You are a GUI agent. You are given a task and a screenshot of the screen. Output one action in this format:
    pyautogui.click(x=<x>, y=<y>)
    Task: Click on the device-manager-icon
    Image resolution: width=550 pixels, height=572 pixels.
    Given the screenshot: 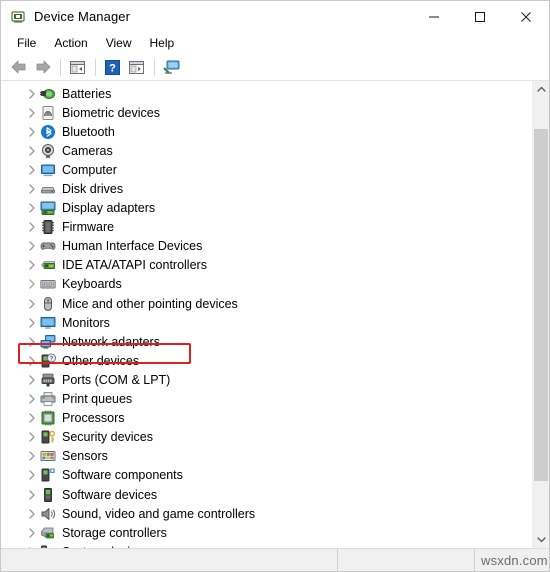 What is the action you would take?
    pyautogui.click(x=18, y=17)
    